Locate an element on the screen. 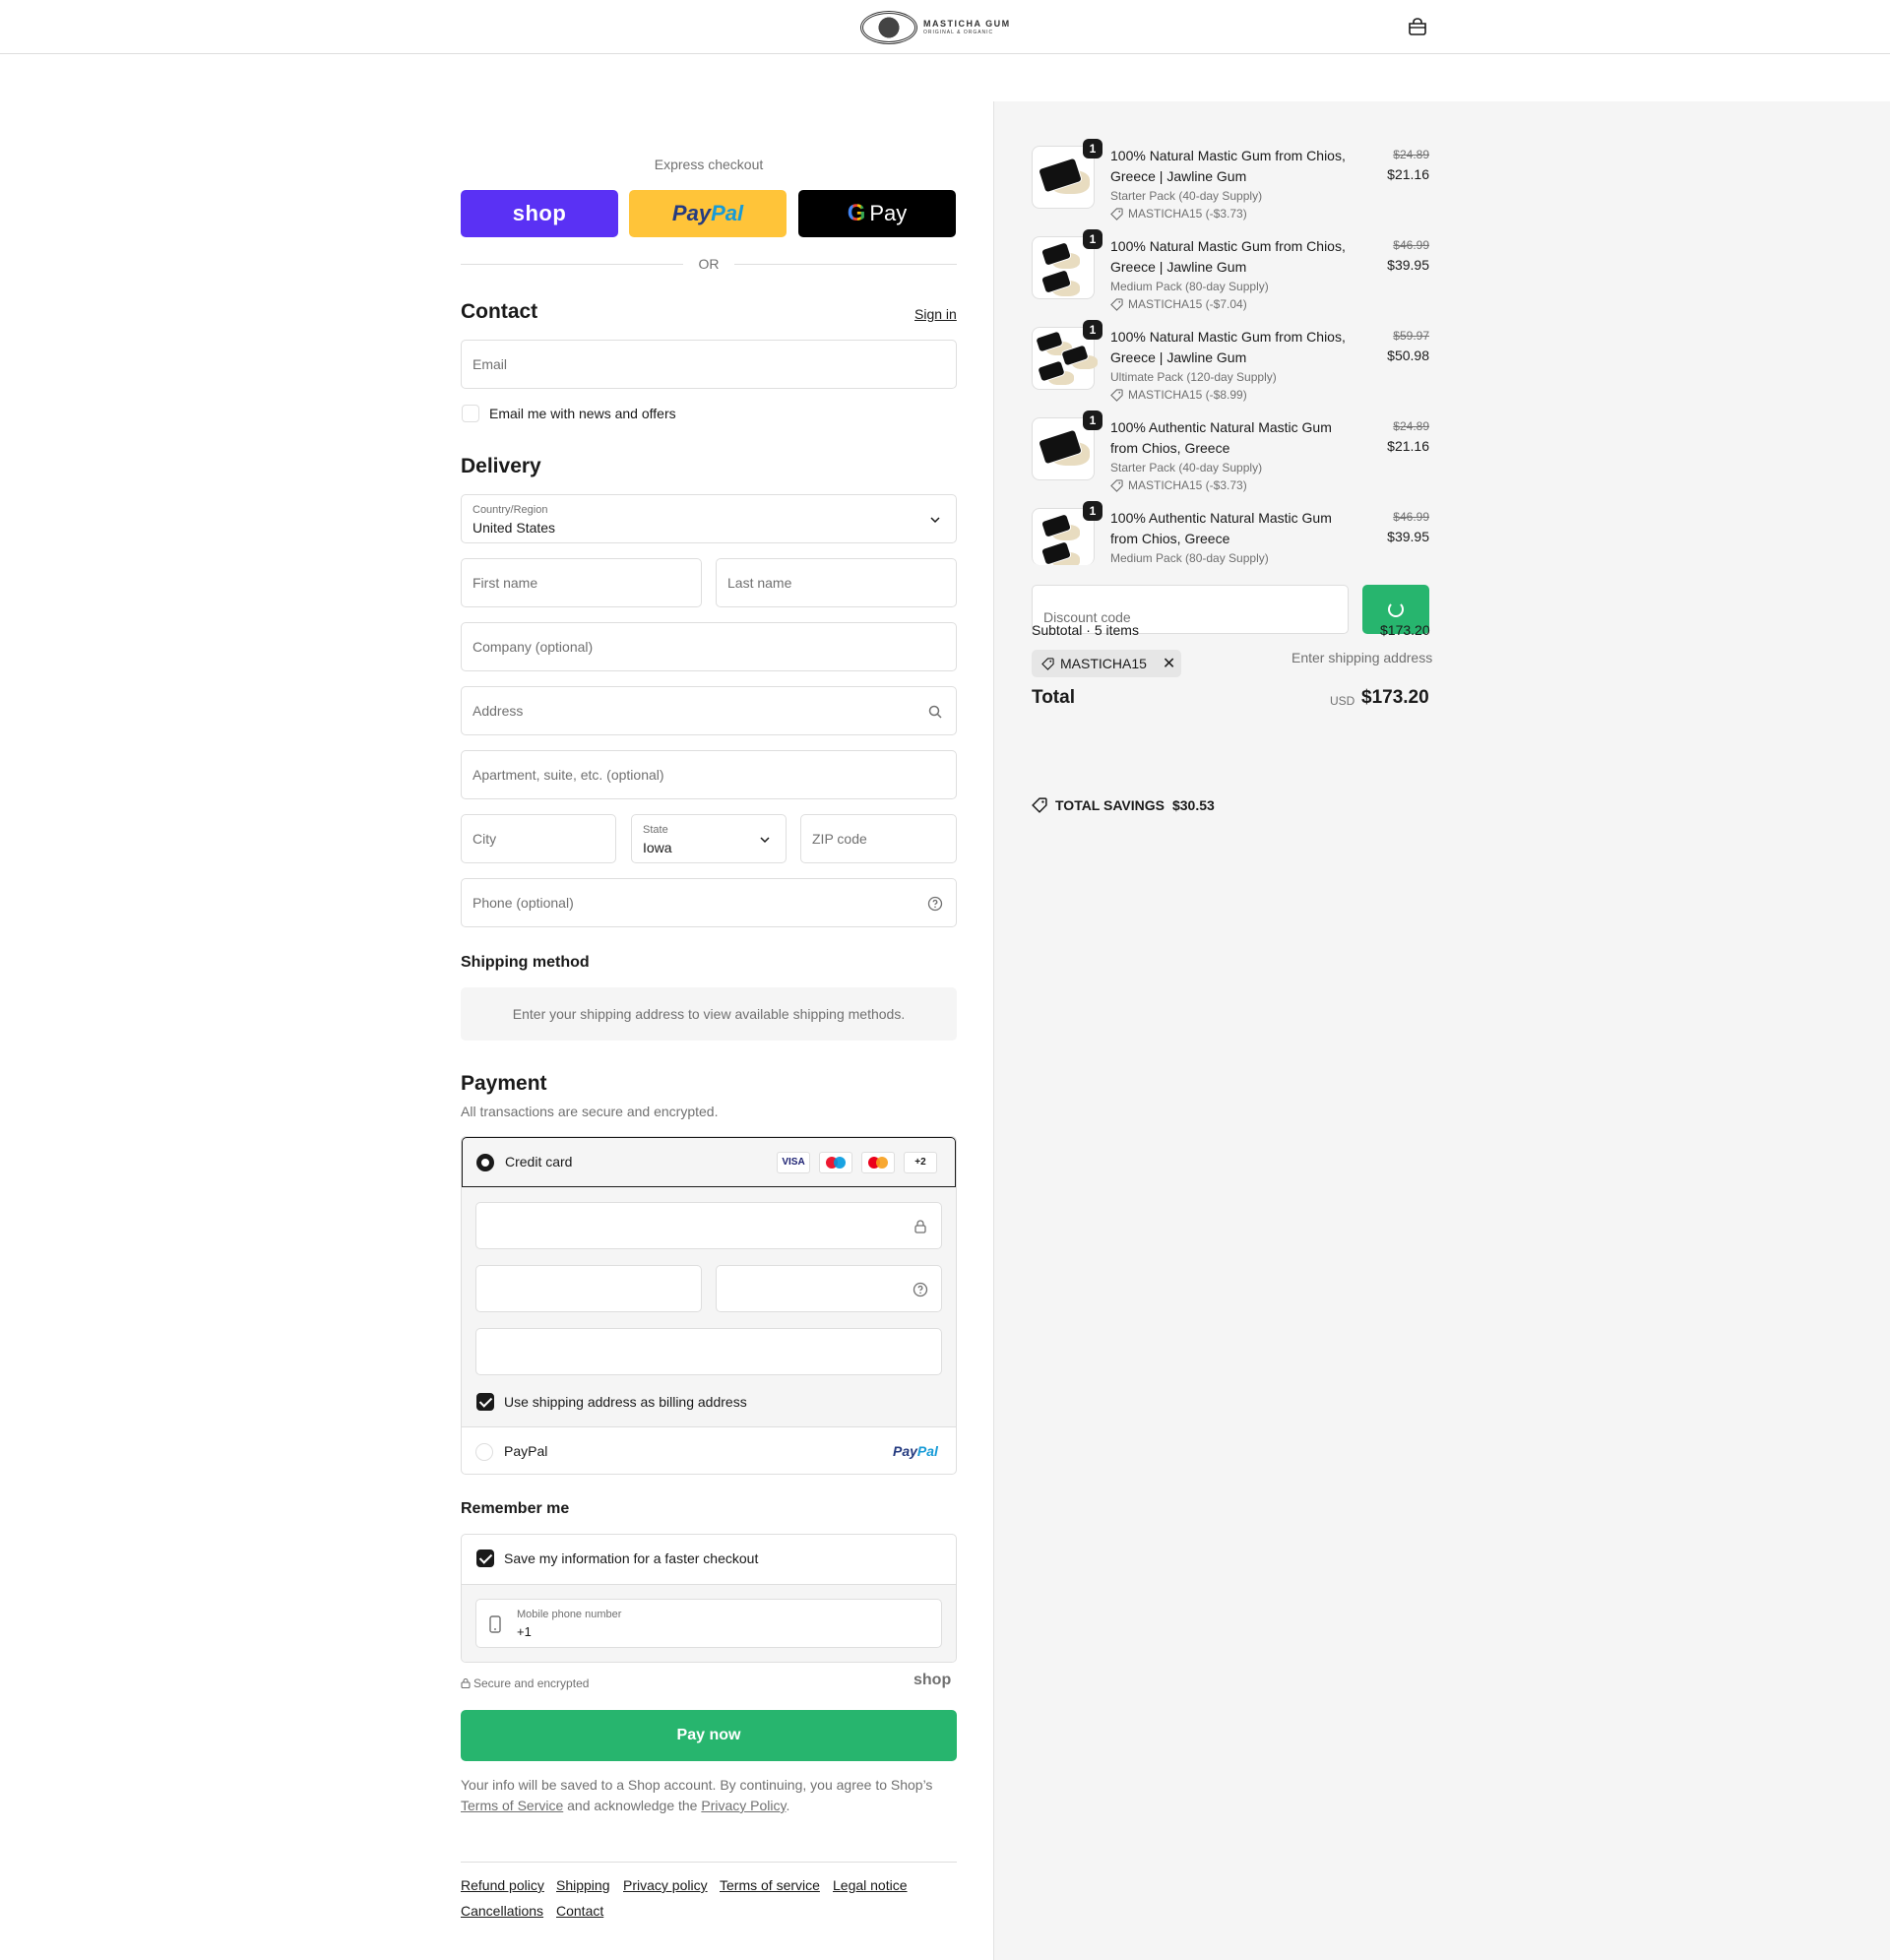  shipping-method-heading: Shipping method is located at coordinates (525, 962).